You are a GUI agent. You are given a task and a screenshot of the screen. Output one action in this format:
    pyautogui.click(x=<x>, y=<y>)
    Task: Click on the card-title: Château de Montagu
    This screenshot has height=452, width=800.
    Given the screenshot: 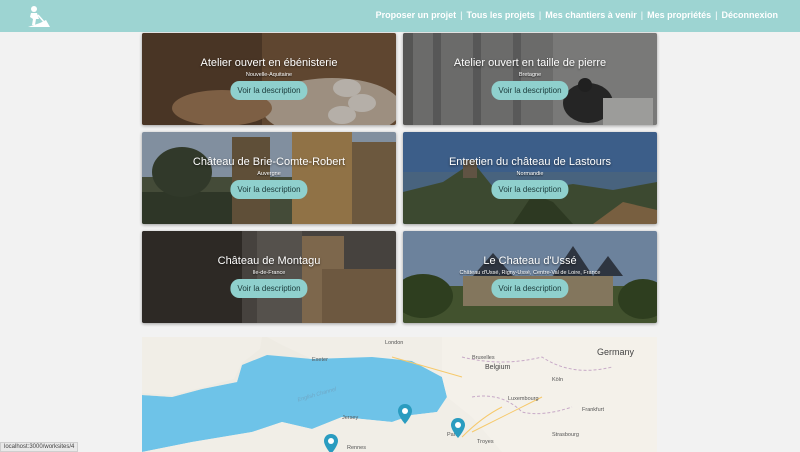 What is the action you would take?
    pyautogui.click(x=269, y=261)
    